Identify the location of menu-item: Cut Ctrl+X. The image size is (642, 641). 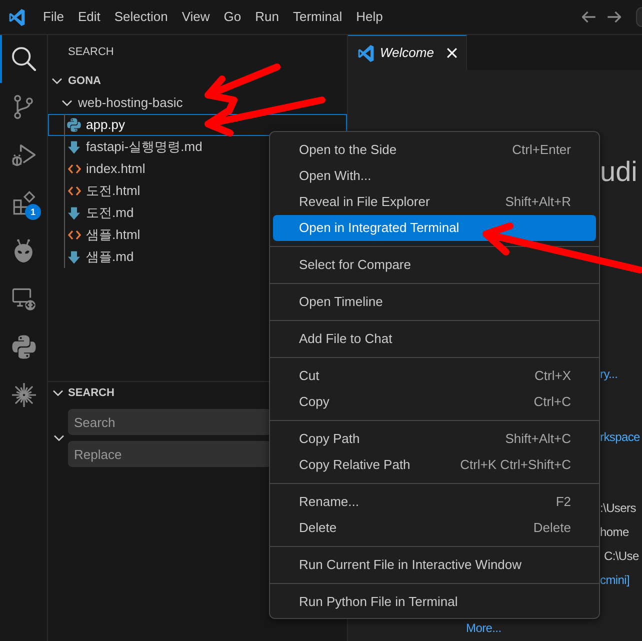
(434, 376).